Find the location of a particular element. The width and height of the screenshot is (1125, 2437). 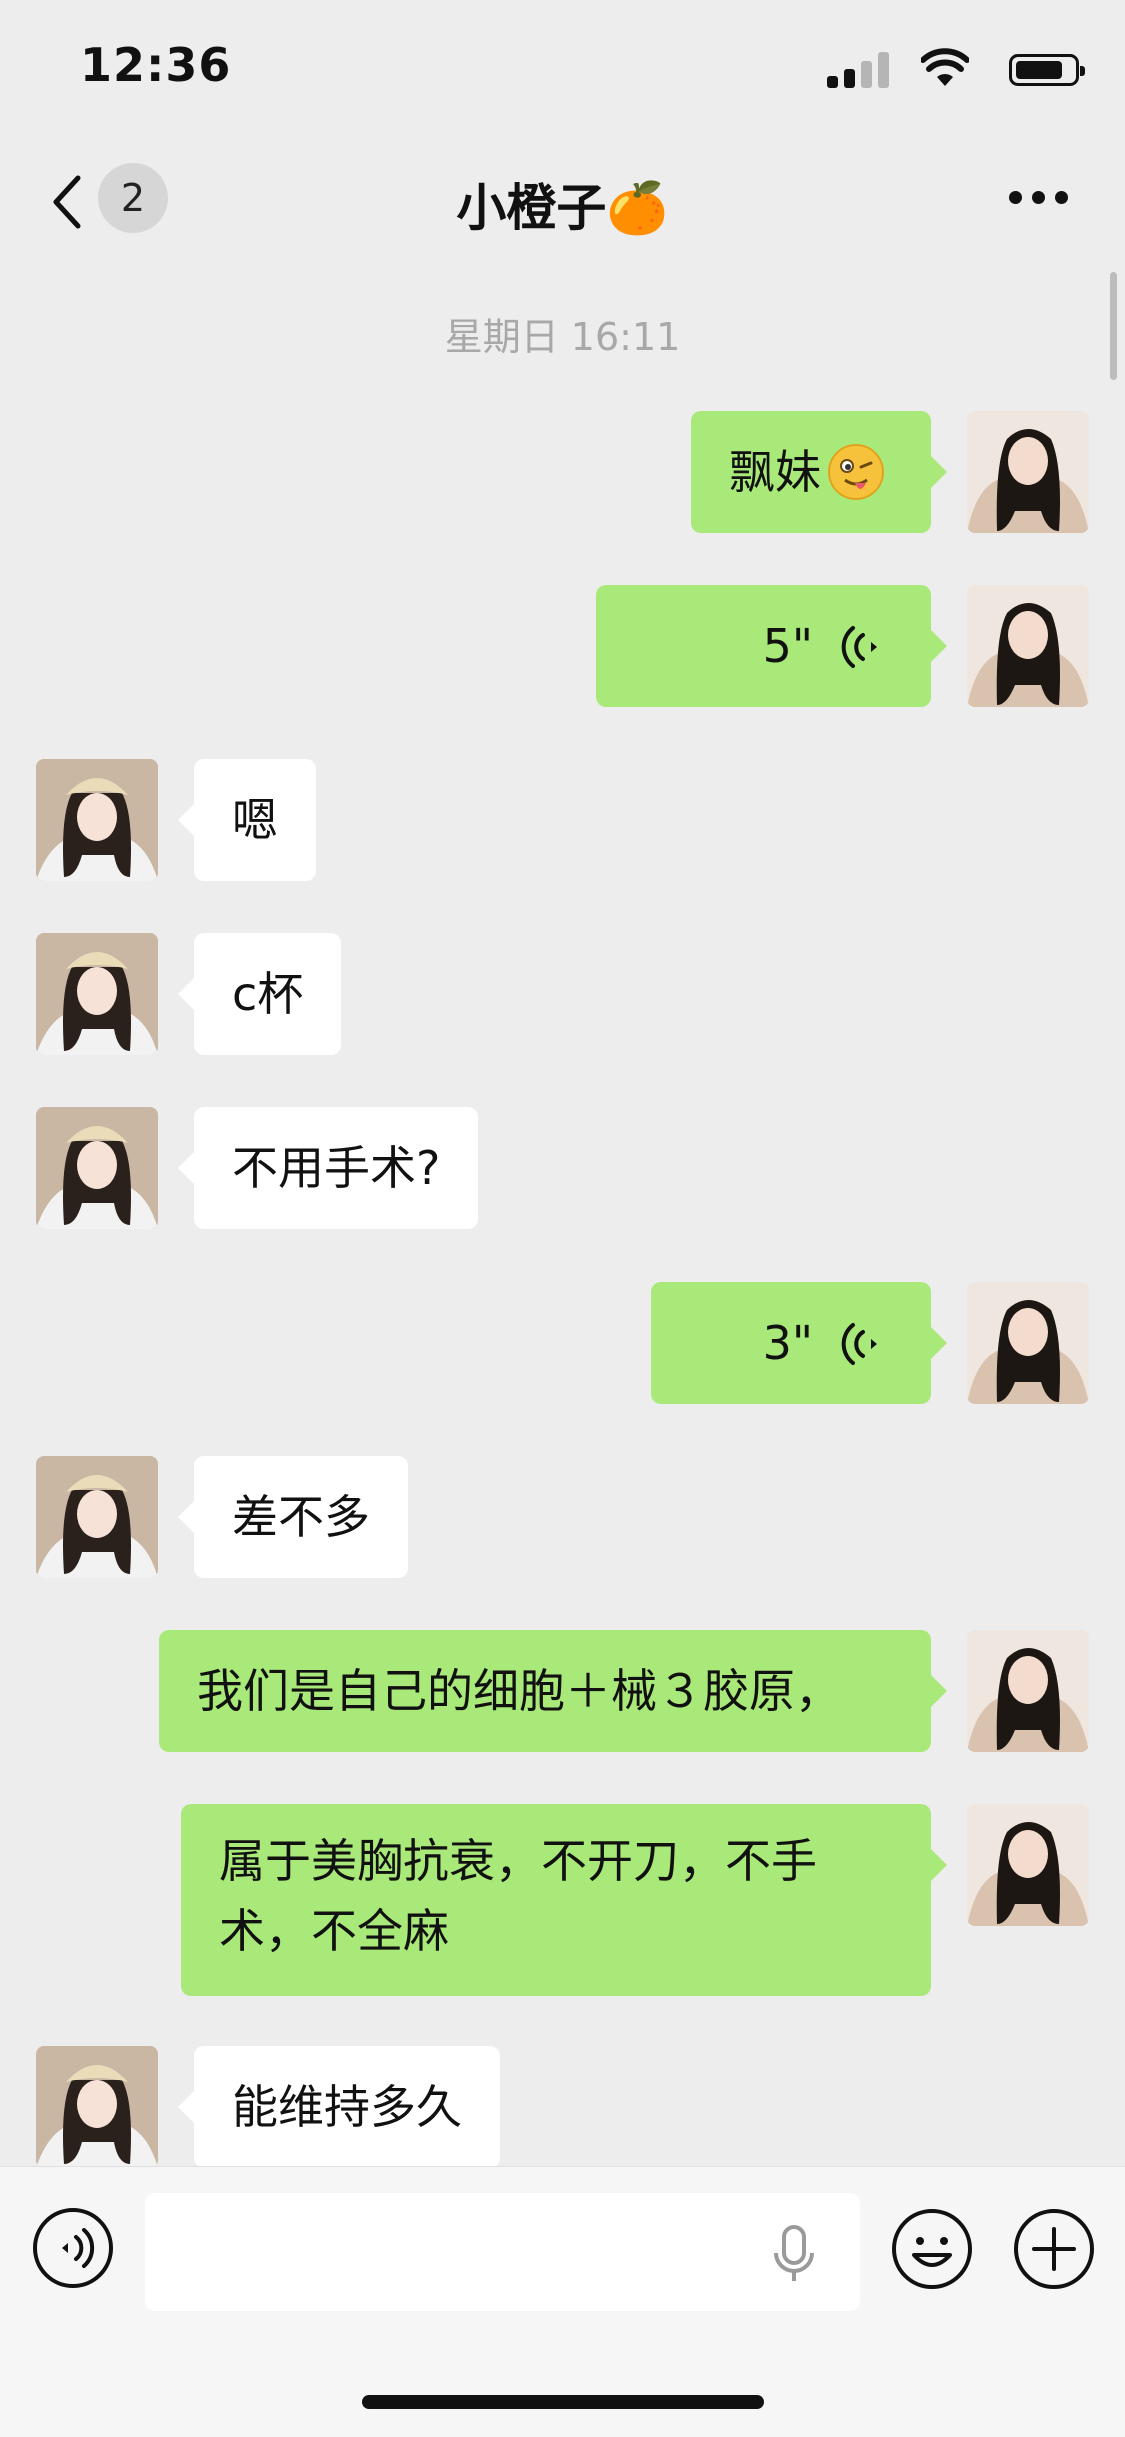

voice-message-bubble: 5" is located at coordinates (771, 646).